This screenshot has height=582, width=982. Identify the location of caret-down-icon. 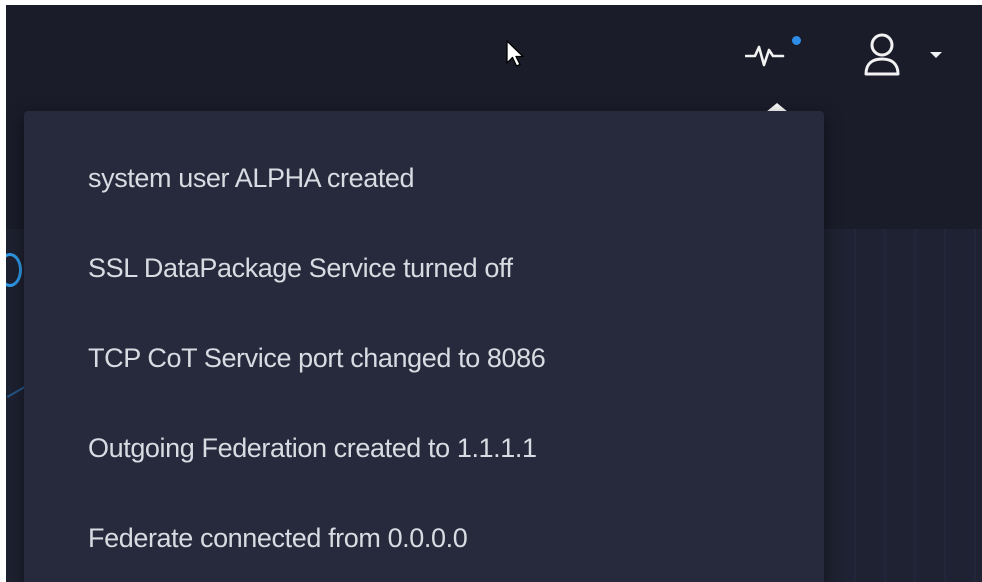
(936, 55).